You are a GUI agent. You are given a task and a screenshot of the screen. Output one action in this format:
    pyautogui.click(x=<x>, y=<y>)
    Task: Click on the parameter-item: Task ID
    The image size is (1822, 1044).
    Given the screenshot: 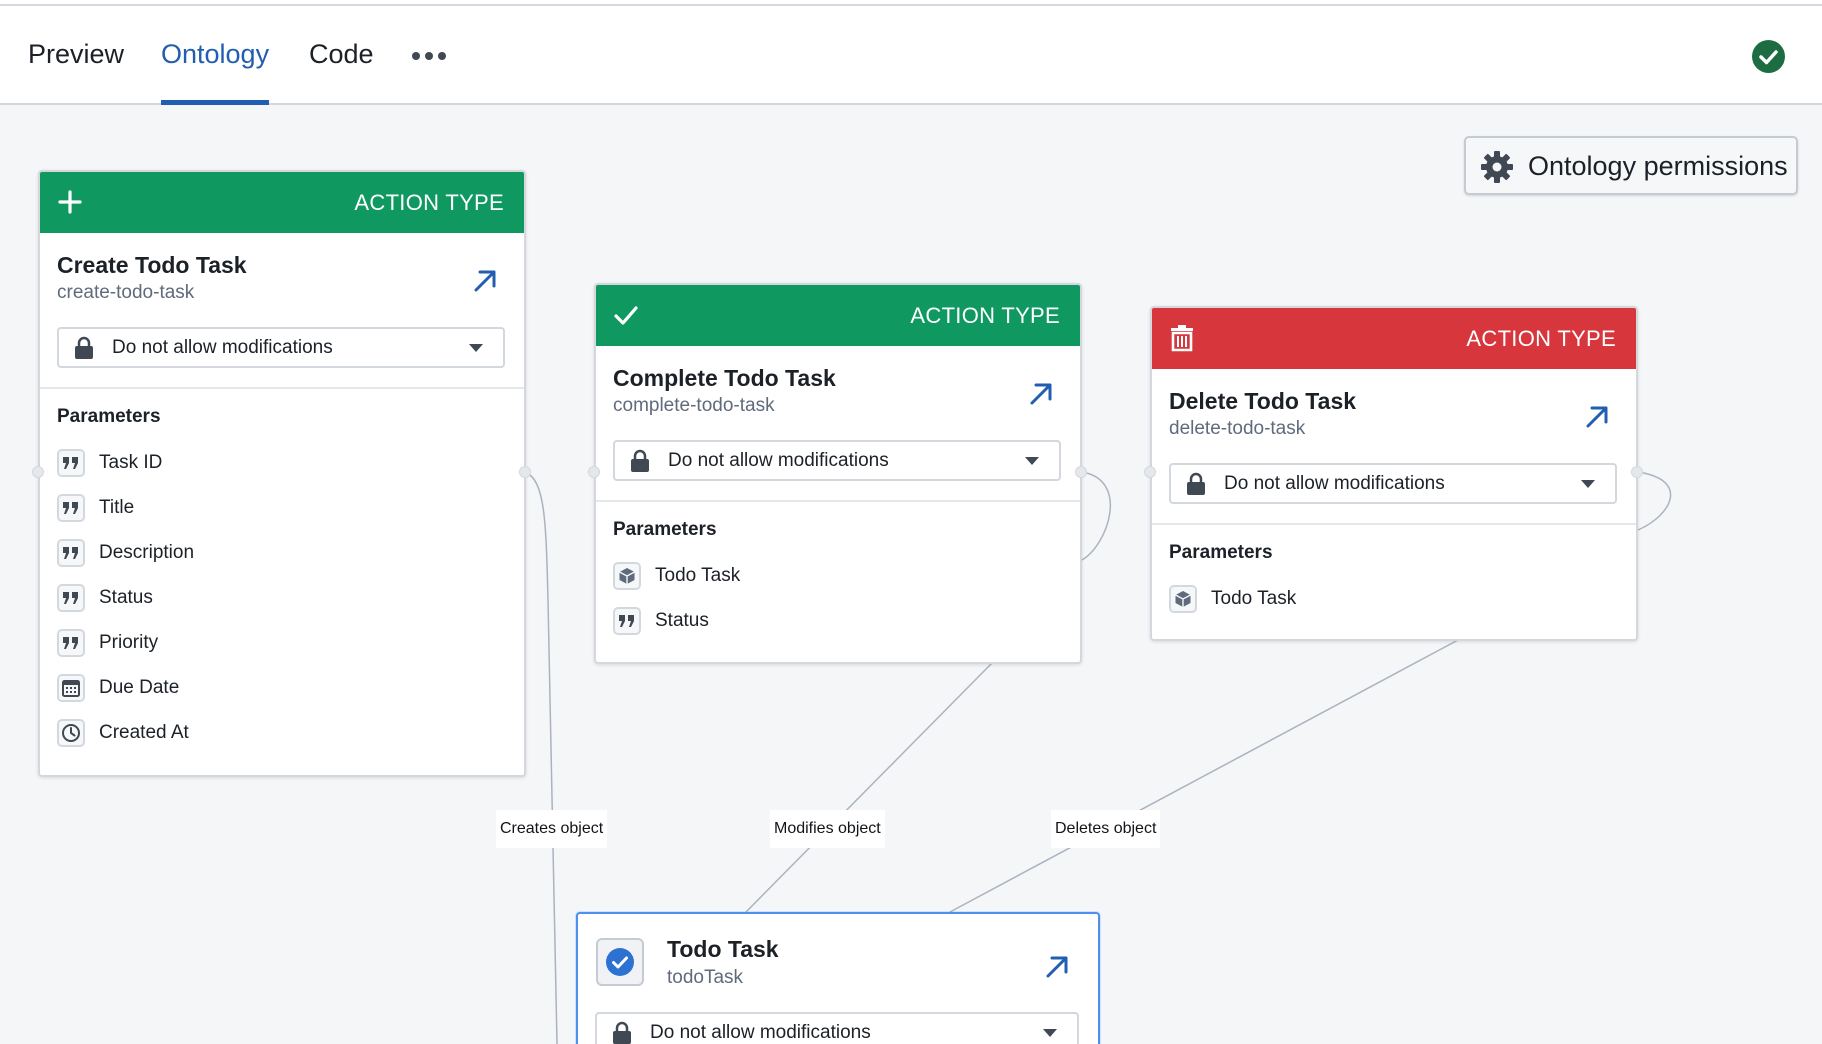 What is the action you would take?
    pyautogui.click(x=109, y=463)
    